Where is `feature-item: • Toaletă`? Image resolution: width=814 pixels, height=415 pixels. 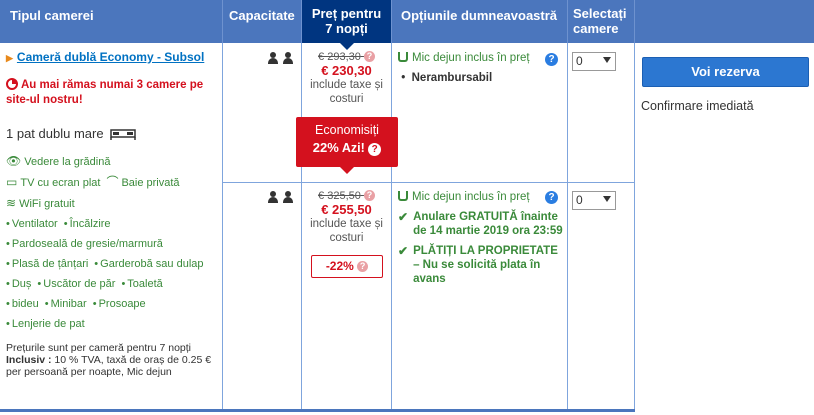
feature-item: • Toaletă is located at coordinates (142, 284).